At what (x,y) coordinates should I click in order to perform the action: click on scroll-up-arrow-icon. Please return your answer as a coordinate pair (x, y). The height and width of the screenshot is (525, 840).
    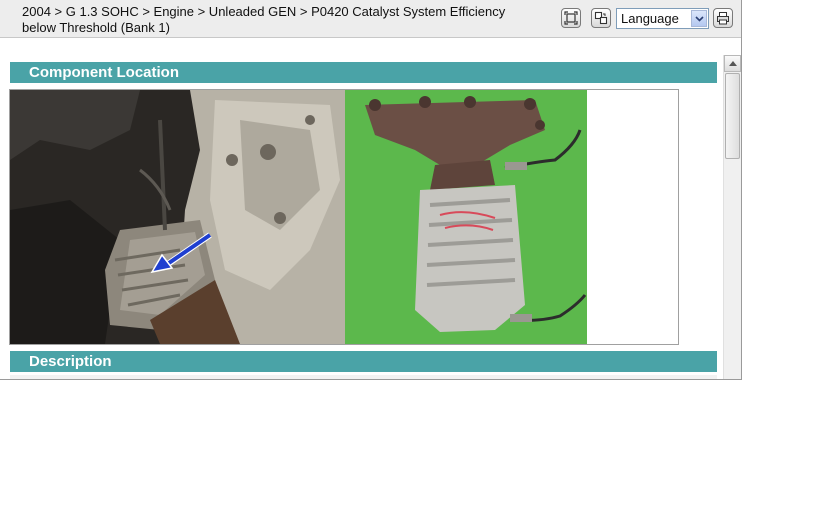
    Looking at the image, I should click on (732, 63).